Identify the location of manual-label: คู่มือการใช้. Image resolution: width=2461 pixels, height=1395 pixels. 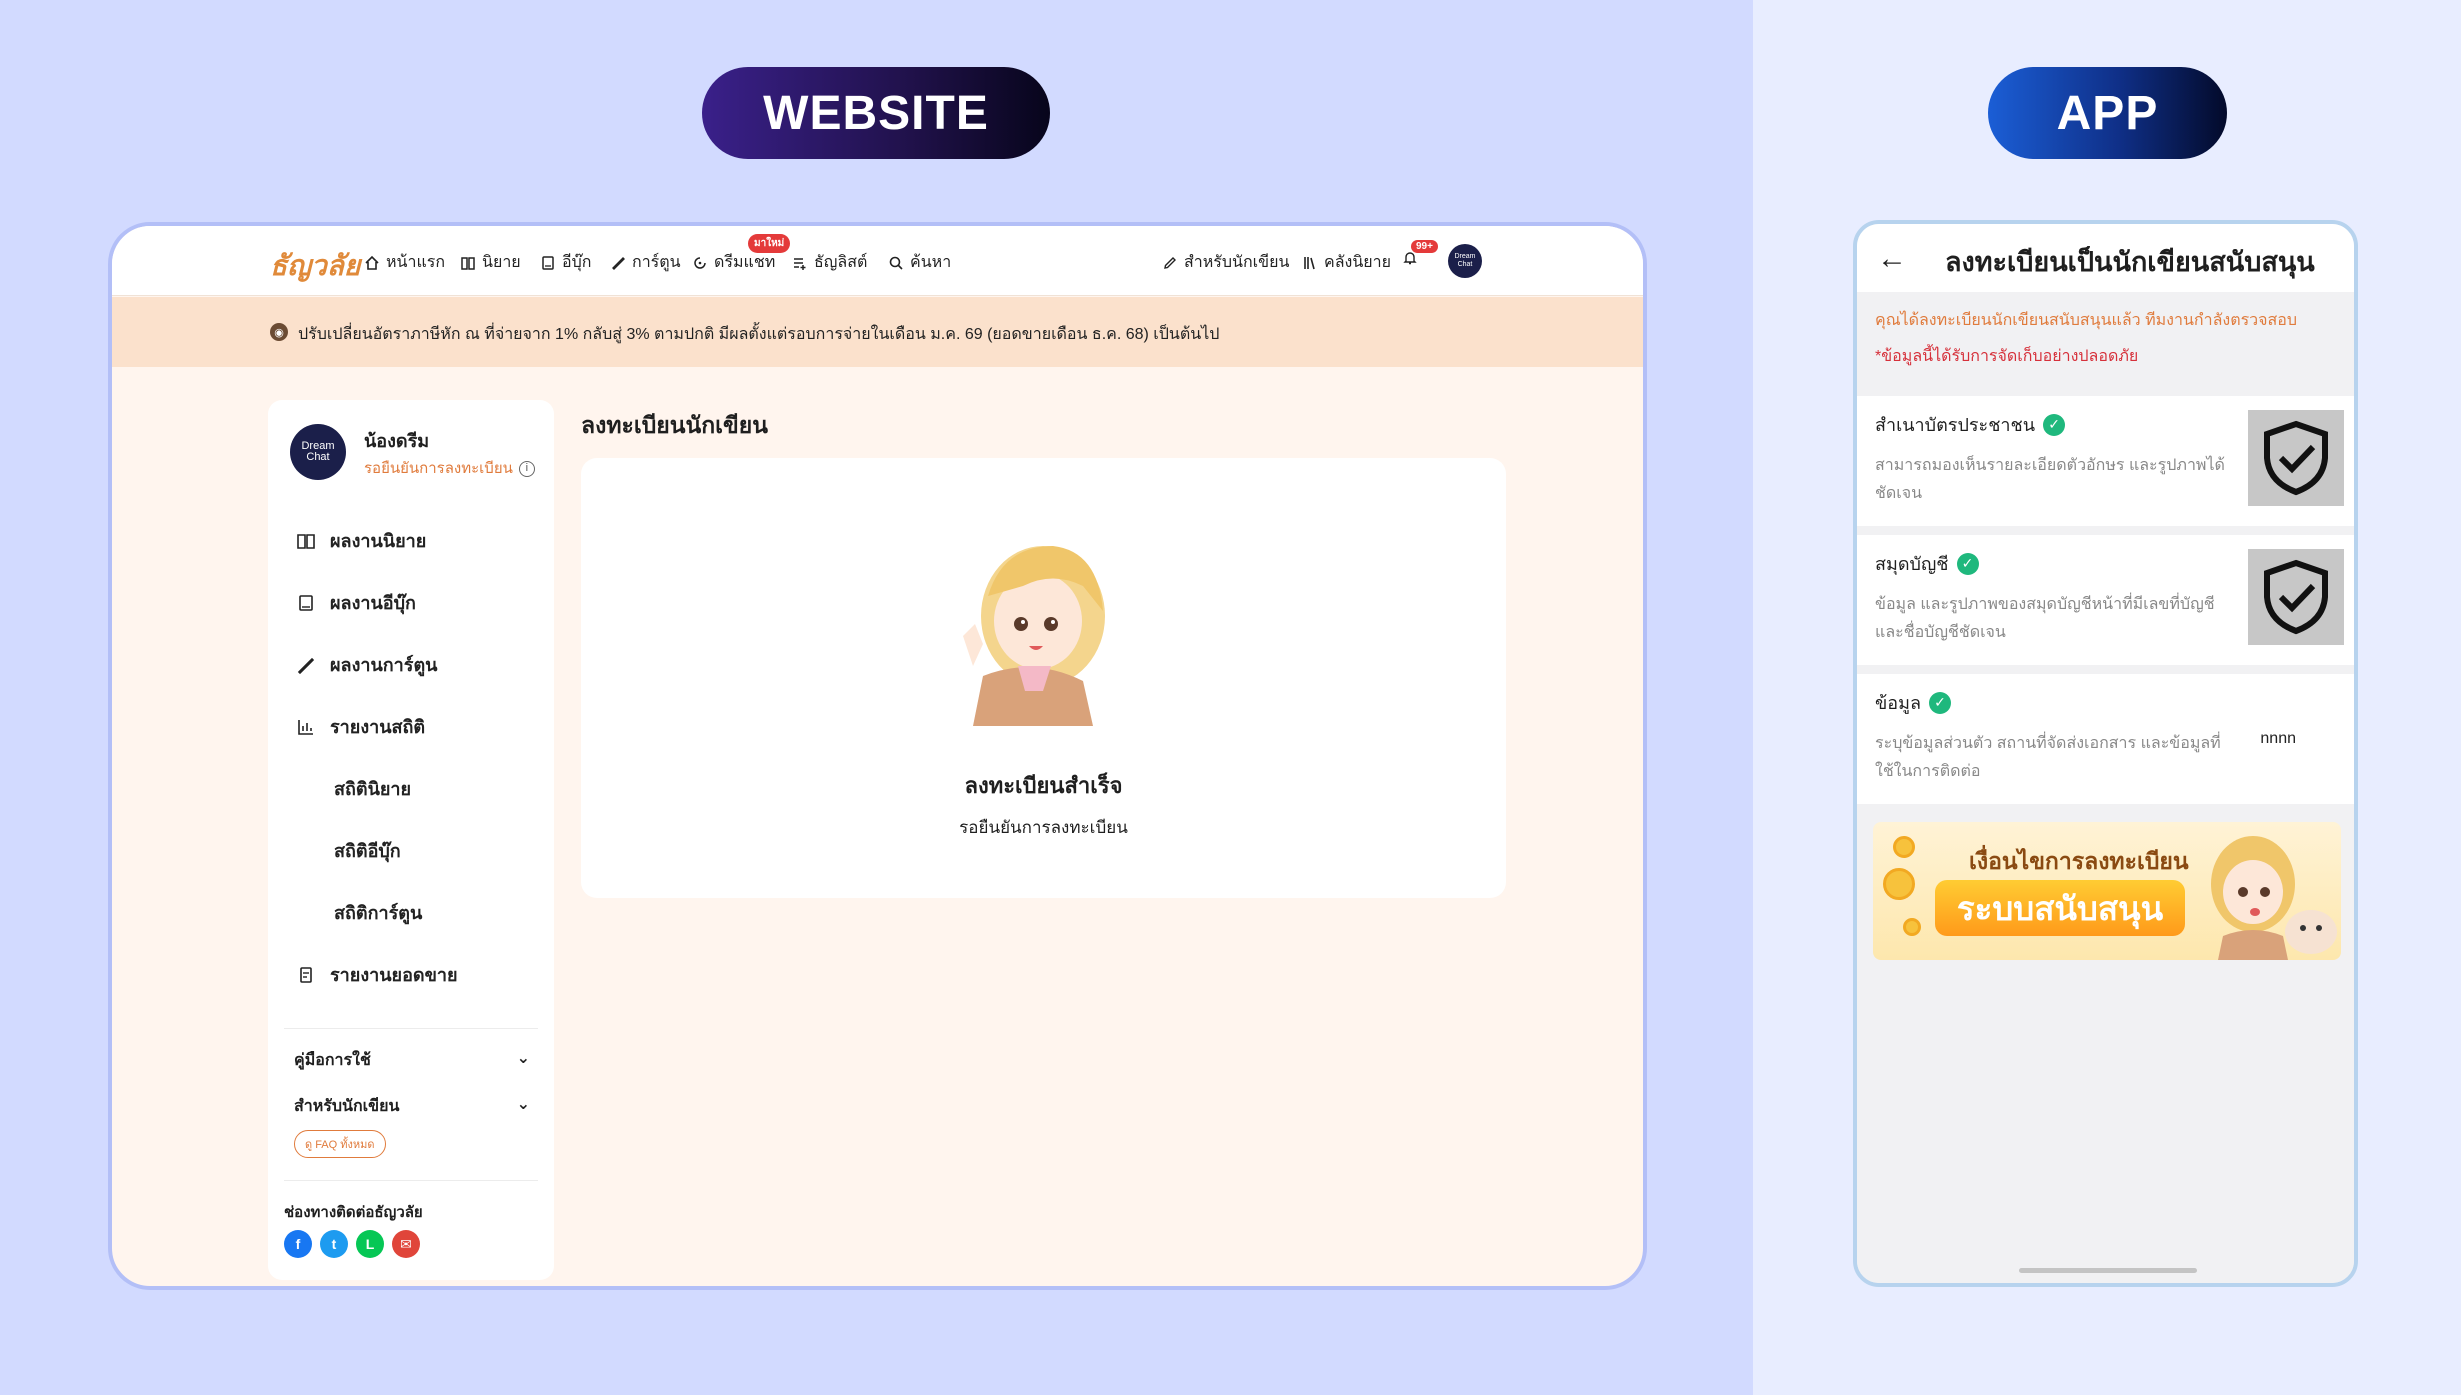
(332, 1060).